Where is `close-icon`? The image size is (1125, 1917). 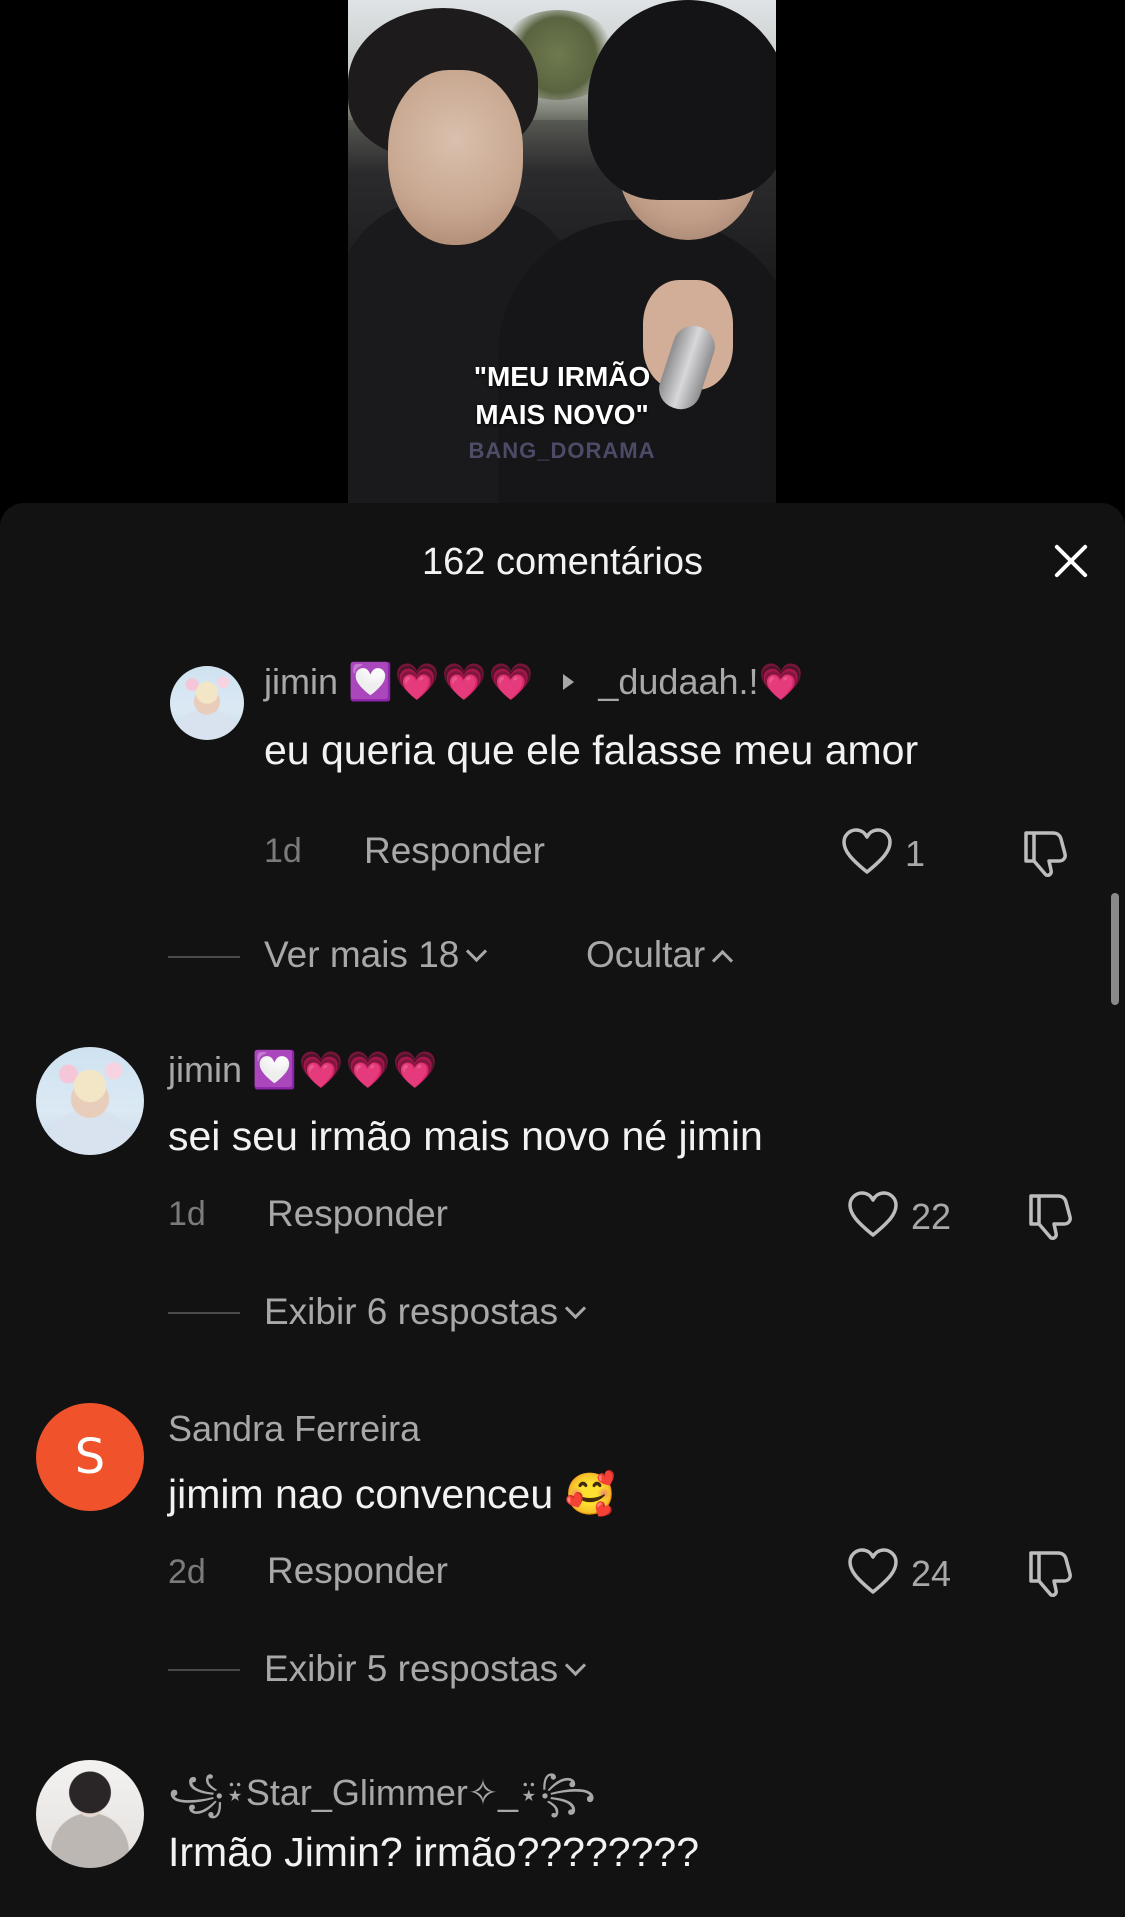
close-icon is located at coordinates (1071, 561).